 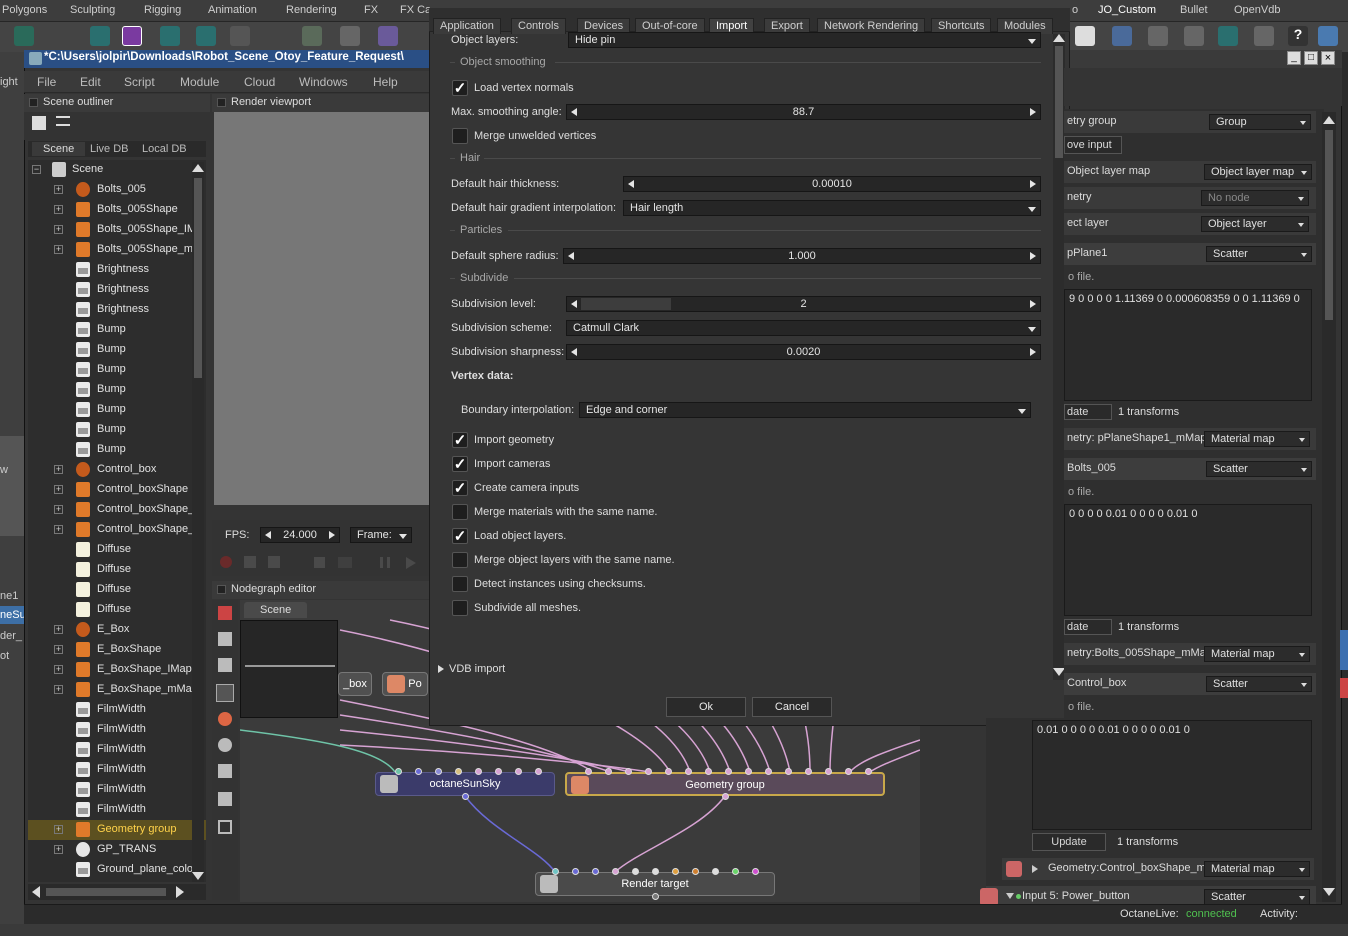 I want to click on shelf-icon, so click(x=24, y=36).